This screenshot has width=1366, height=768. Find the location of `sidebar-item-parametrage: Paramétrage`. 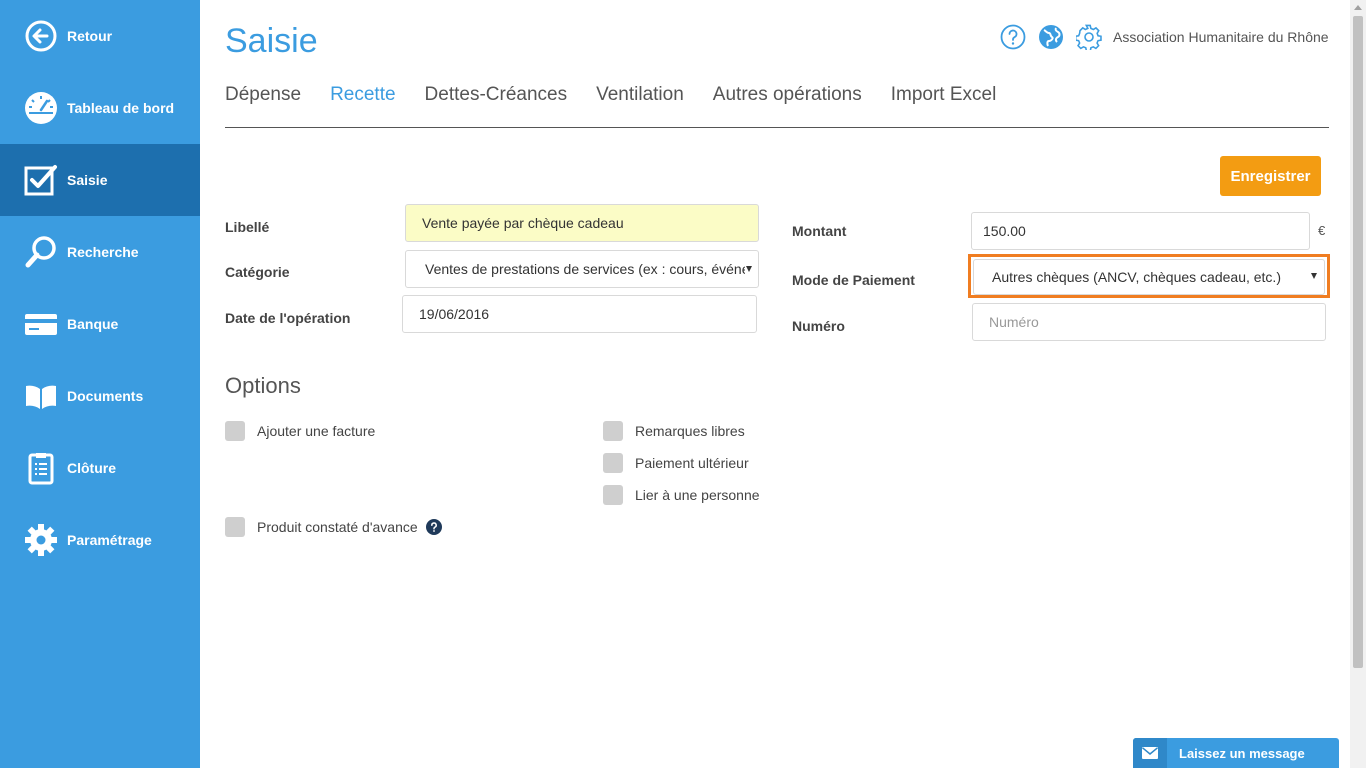

sidebar-item-parametrage: Paramétrage is located at coordinates (100, 540).